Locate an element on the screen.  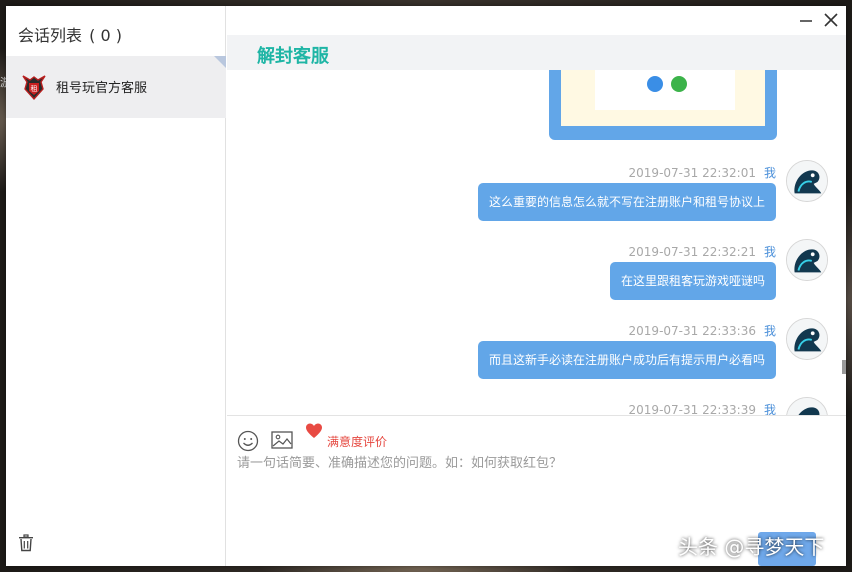
emoji-icon is located at coordinates (248, 441).